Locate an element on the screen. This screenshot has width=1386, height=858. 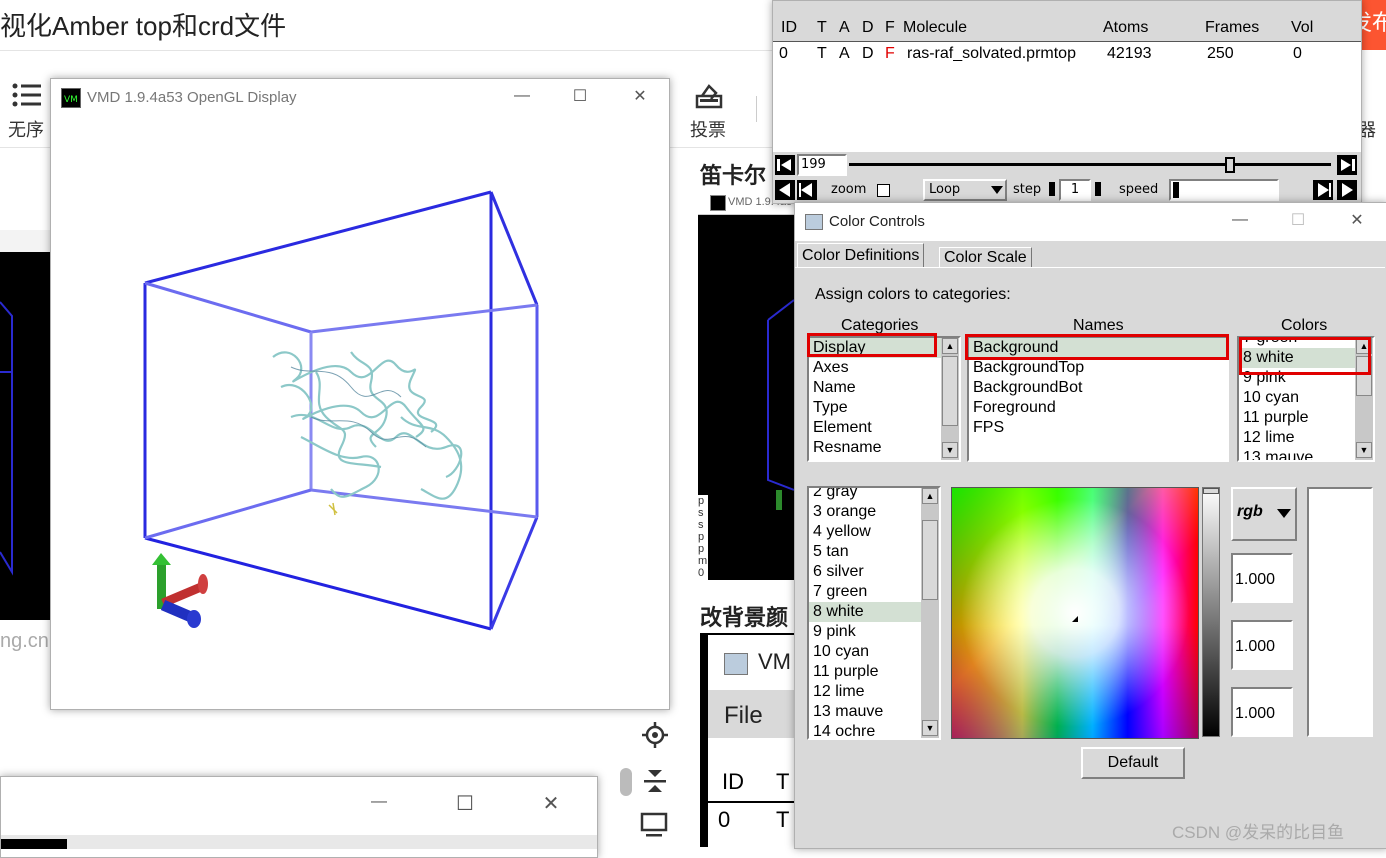
def-13-mauve: 13 mauve is located at coordinates (874, 712).